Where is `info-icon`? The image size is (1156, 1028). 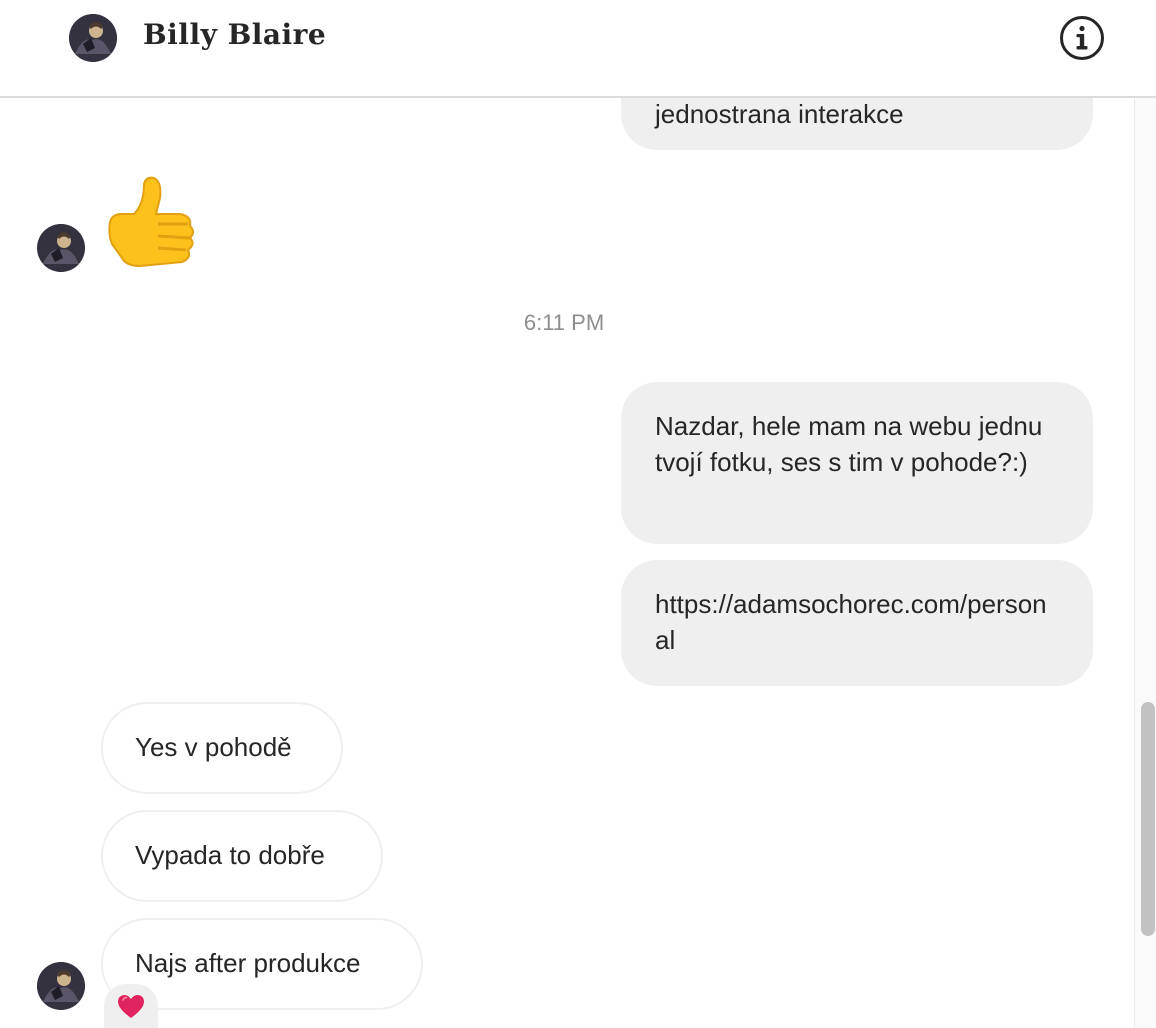
info-icon is located at coordinates (1082, 38).